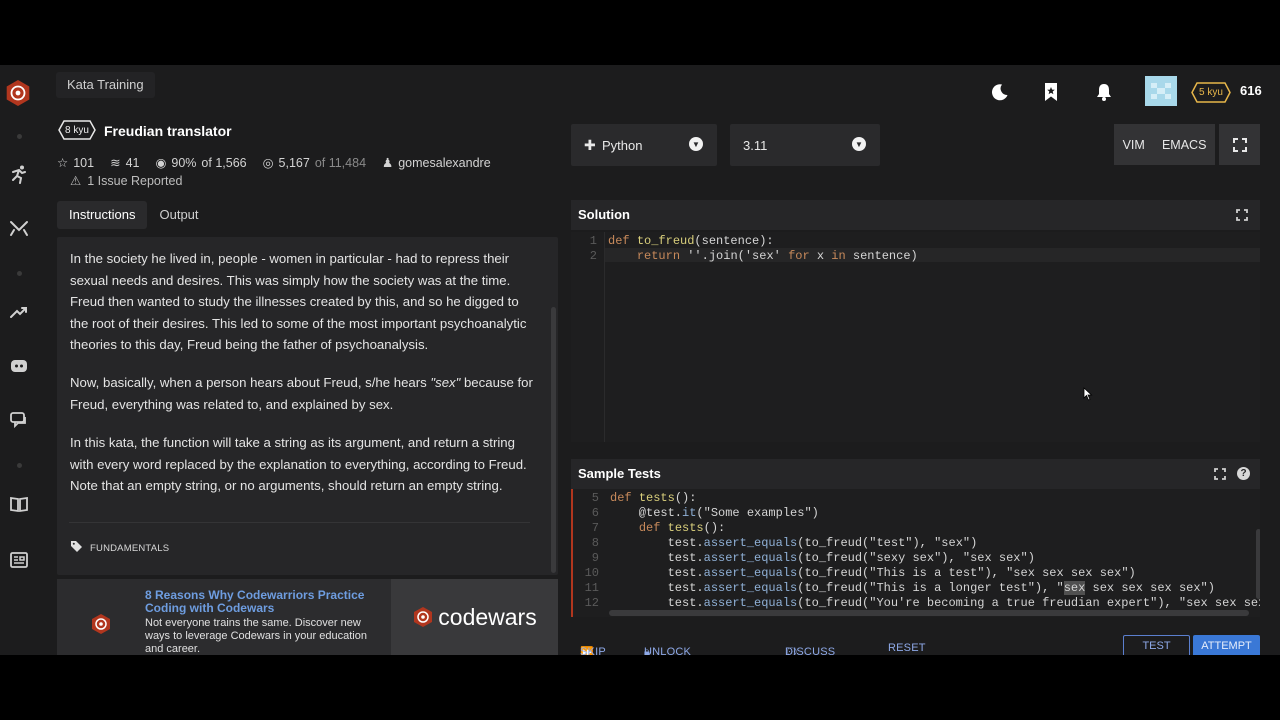 The image size is (1280, 720). Describe the element at coordinates (1161, 91) in the screenshot. I see `user-avatar` at that location.